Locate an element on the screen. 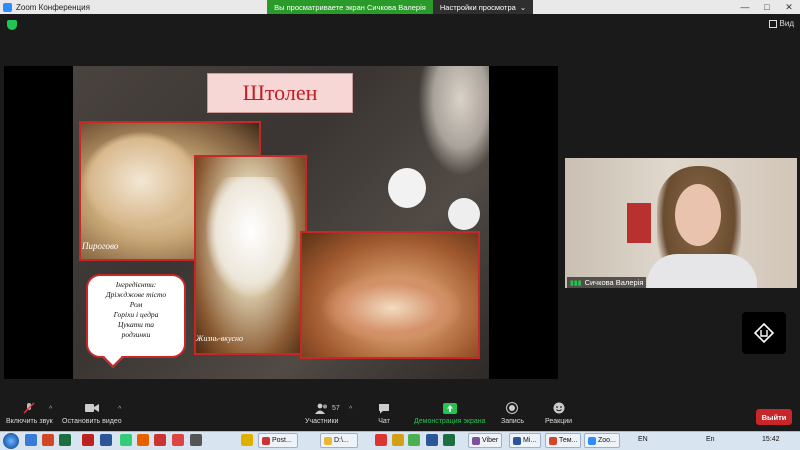  share-screen-button: Демонстрация экрана is located at coordinates (450, 413).